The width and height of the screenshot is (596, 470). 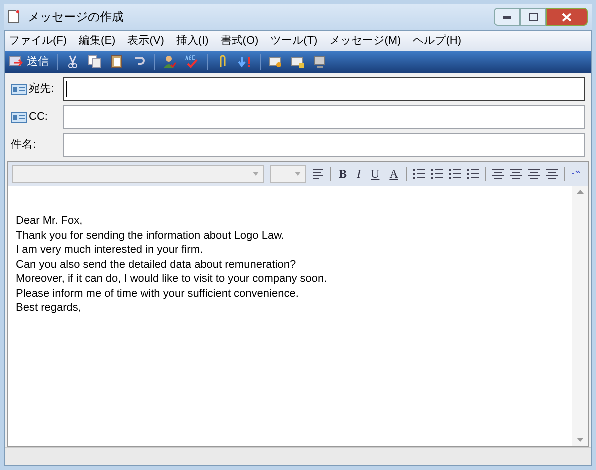 I want to click on field-label: CC:, so click(x=38, y=117).